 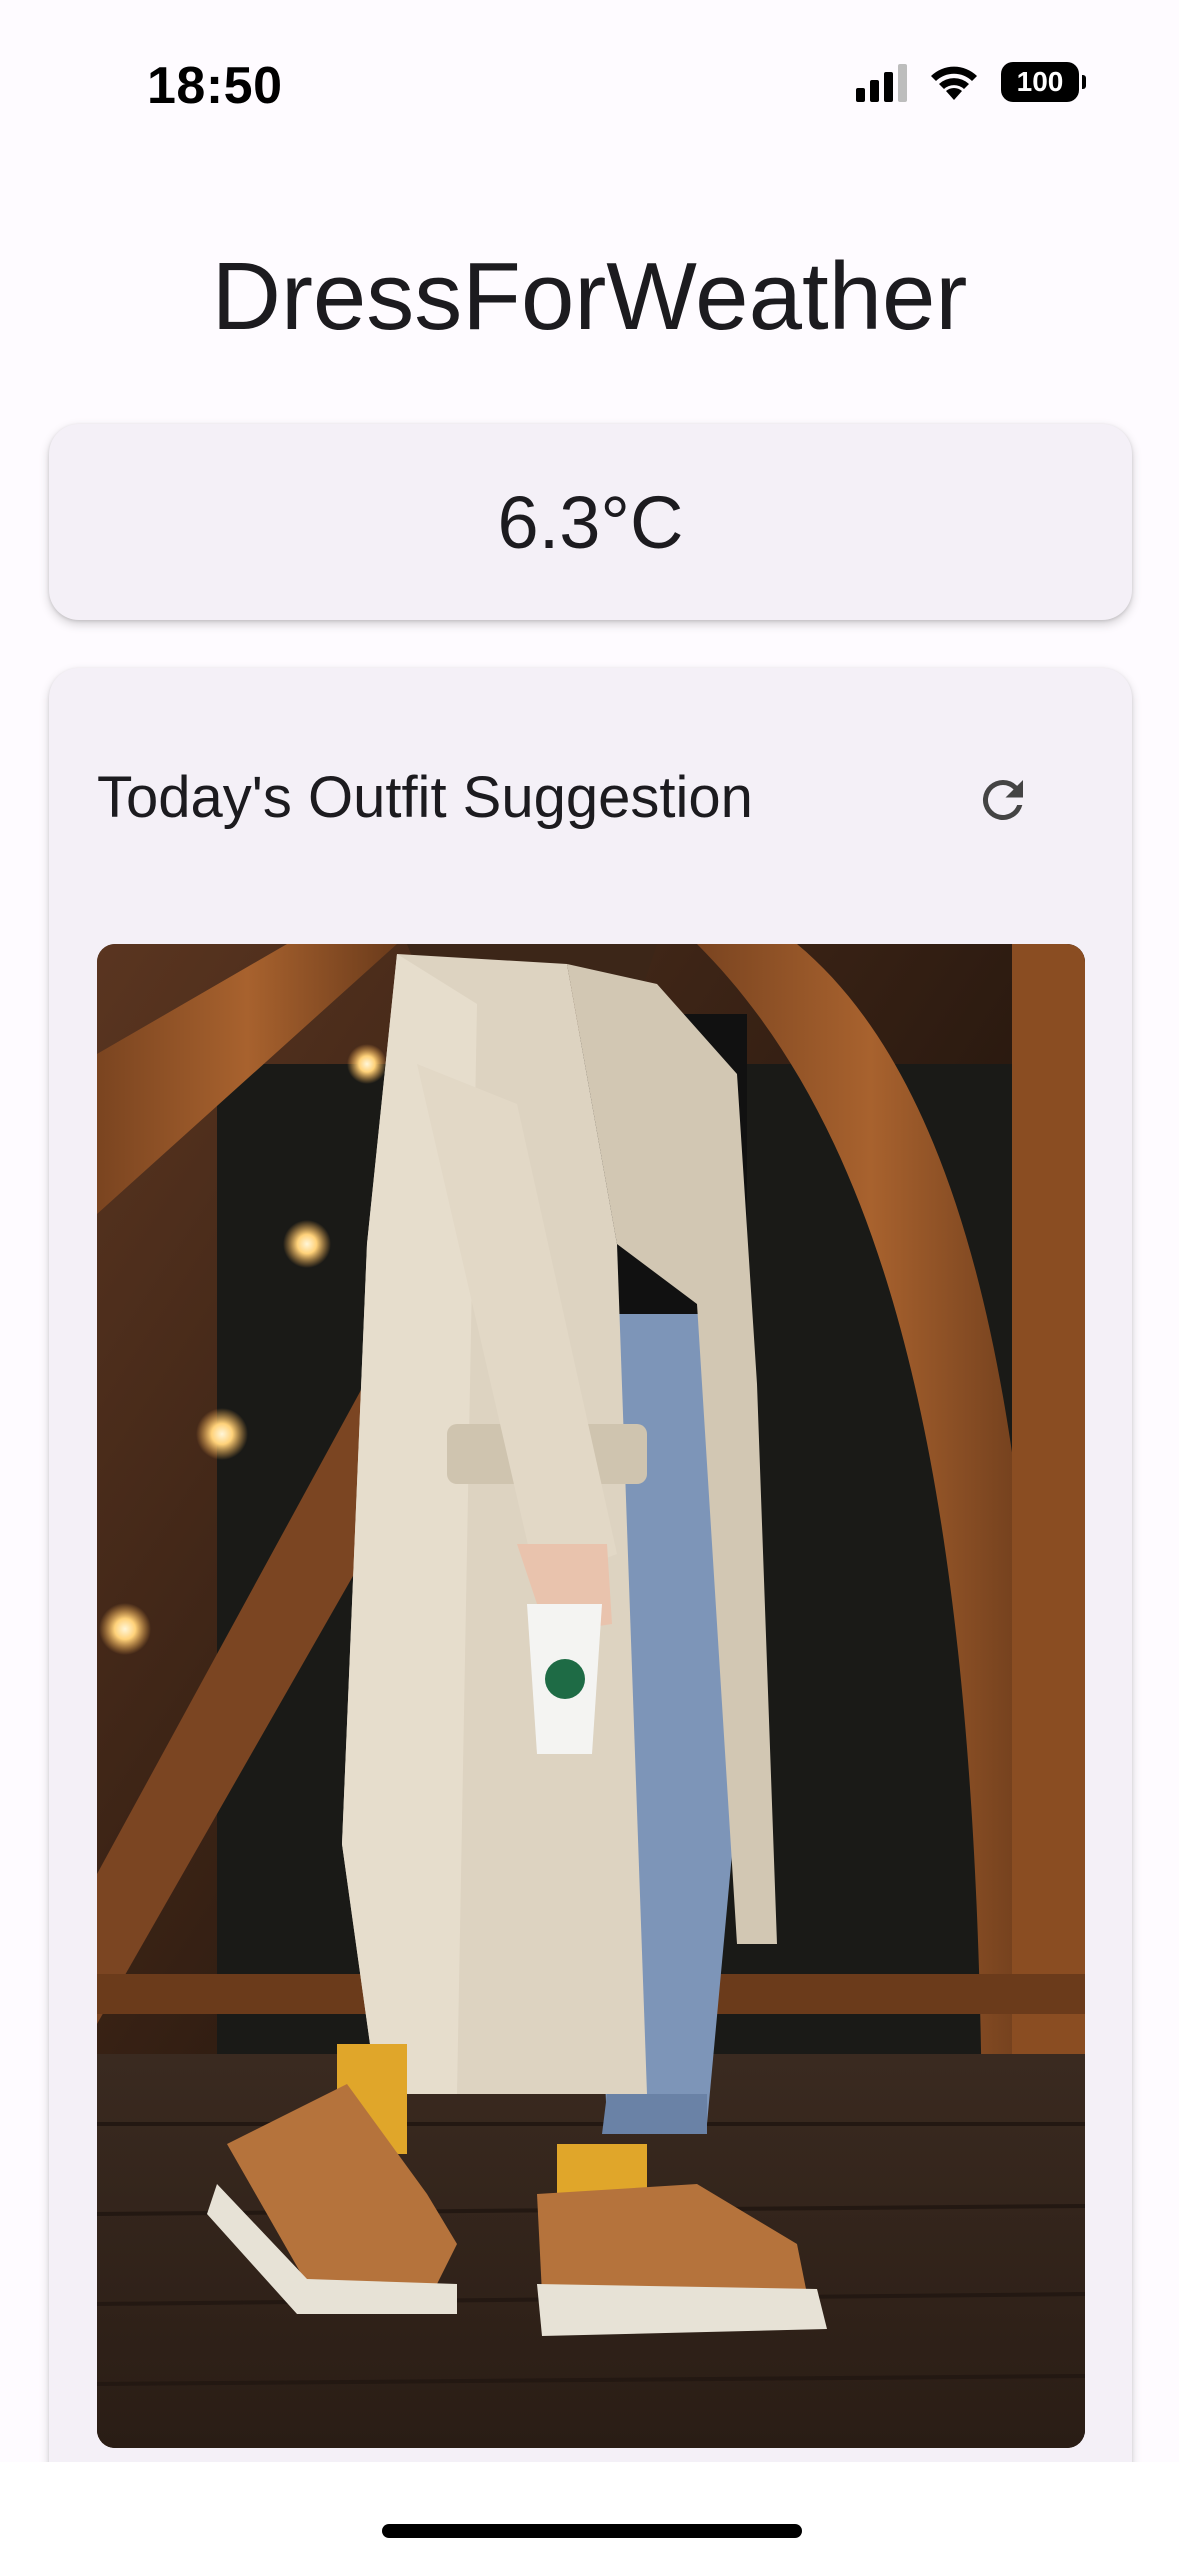 I want to click on battery-icon: 100, so click(x=1043, y=82).